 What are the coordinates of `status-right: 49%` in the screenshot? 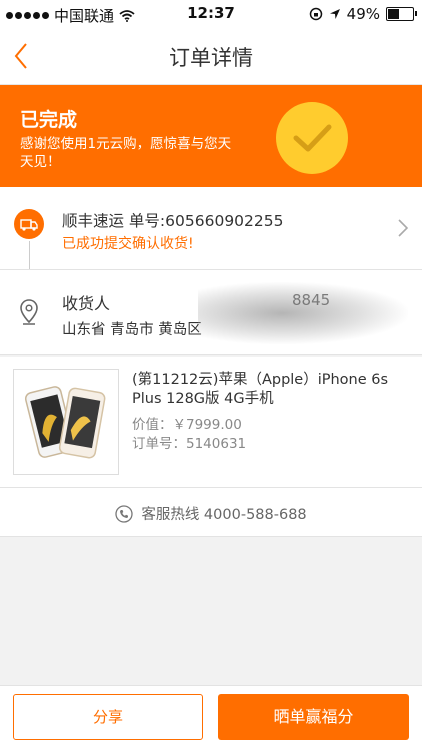 It's located at (363, 14).